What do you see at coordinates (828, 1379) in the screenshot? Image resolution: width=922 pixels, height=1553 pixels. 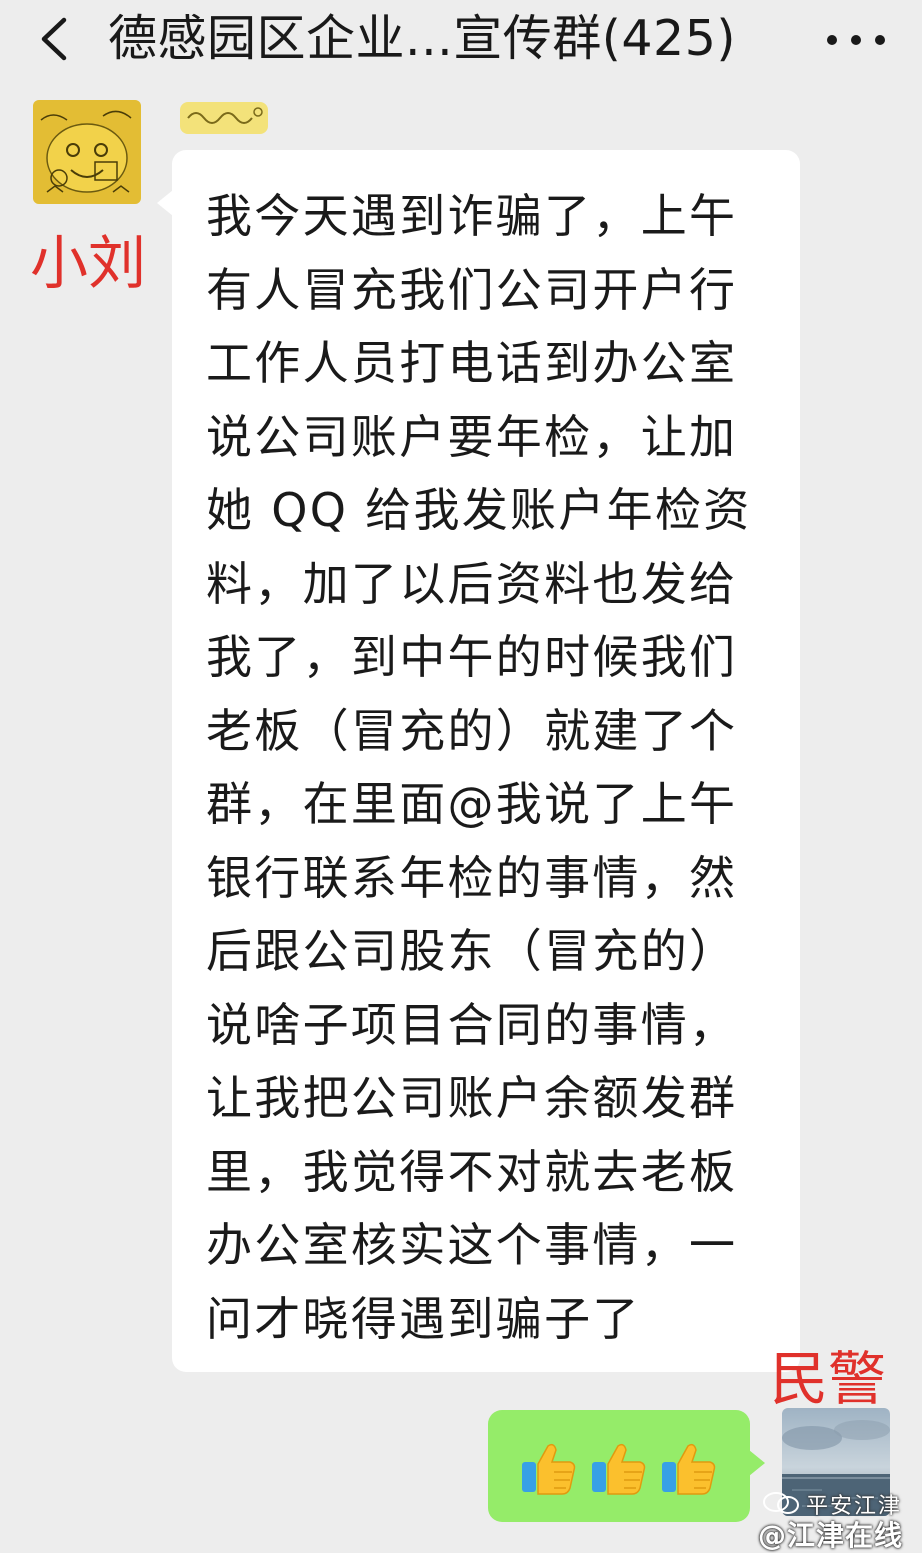 I see `sender-label: 民警` at bounding box center [828, 1379].